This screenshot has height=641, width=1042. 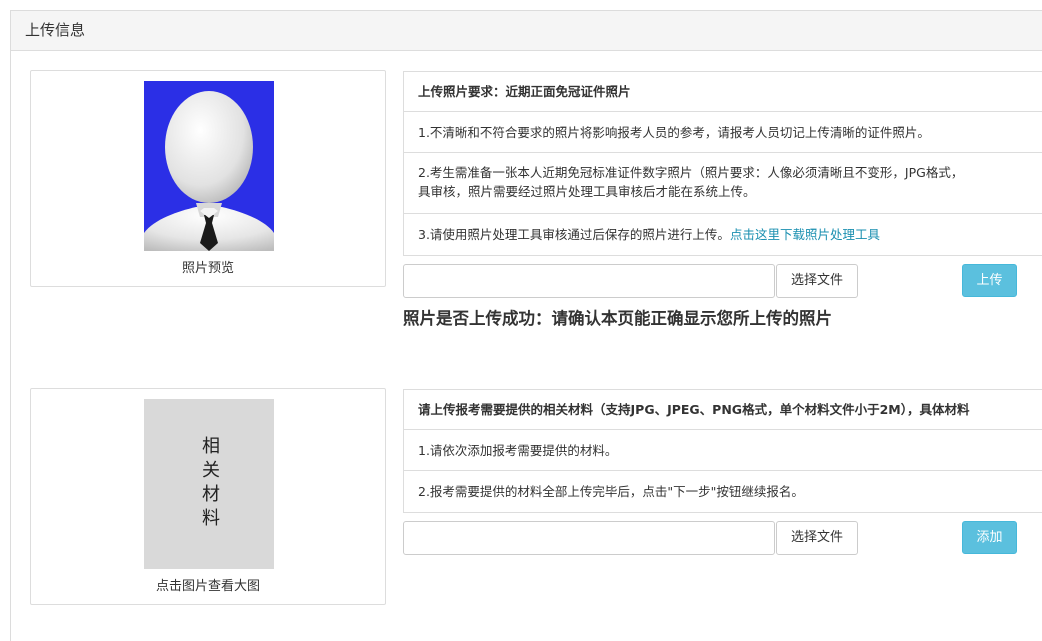 I want to click on photo-upload-button: 上传, so click(x=989, y=280).